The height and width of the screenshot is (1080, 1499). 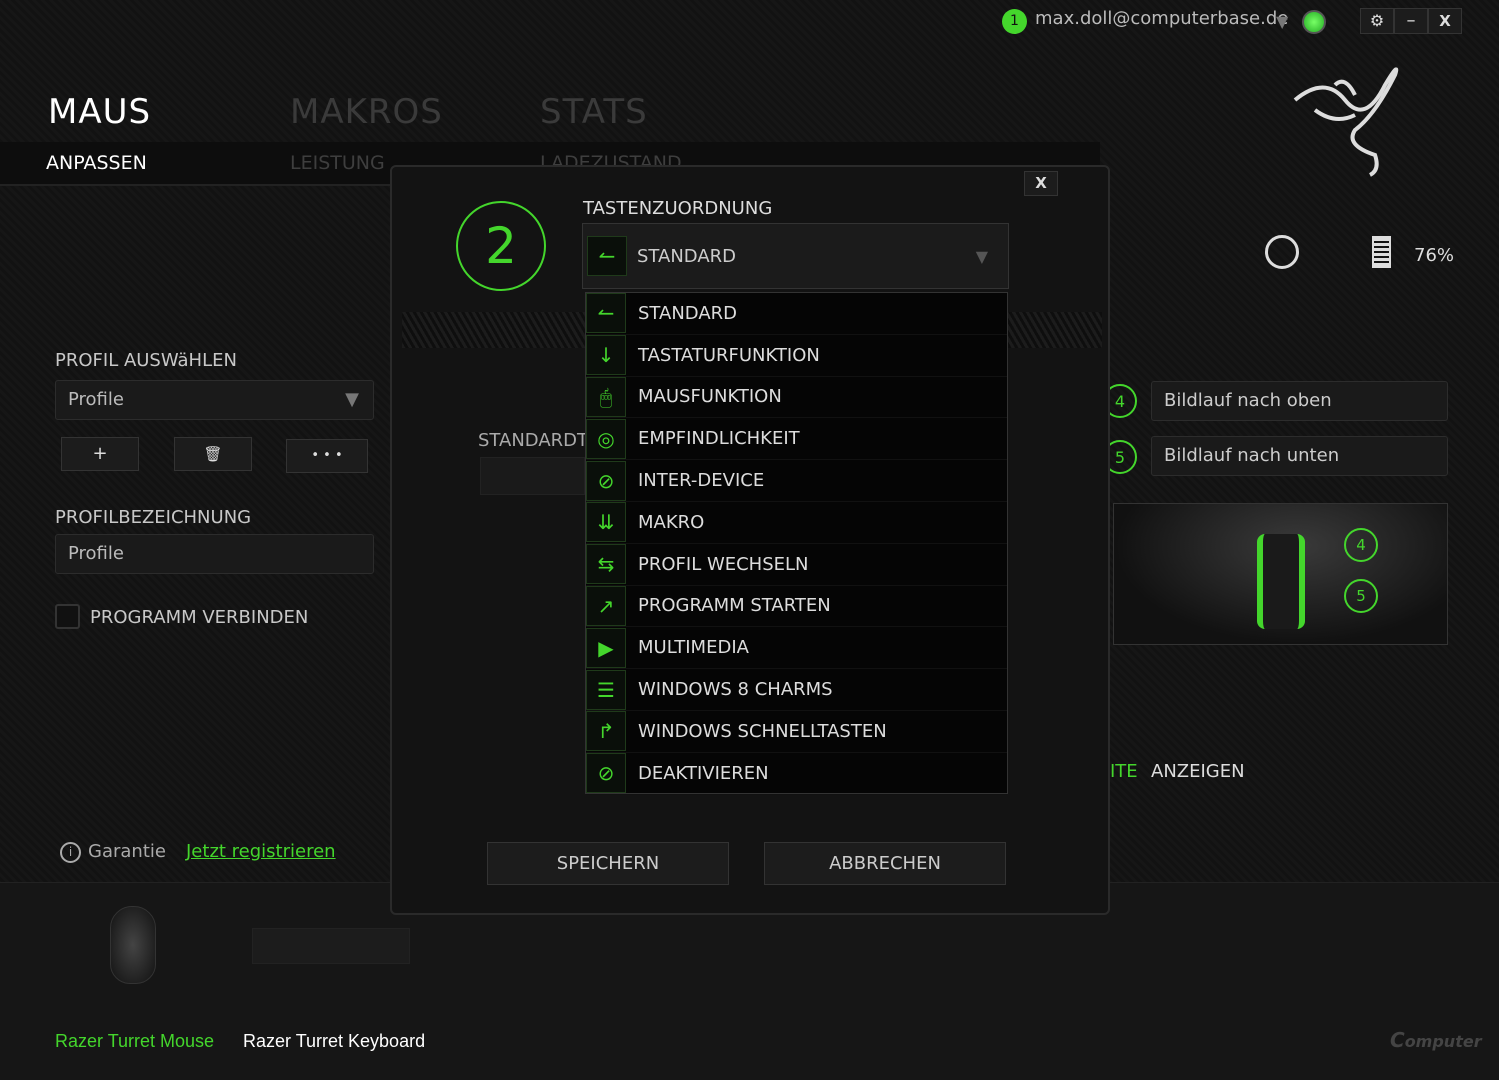 I want to click on link-program-label: PROGRAMM VERBINDEN, so click(x=199, y=617).